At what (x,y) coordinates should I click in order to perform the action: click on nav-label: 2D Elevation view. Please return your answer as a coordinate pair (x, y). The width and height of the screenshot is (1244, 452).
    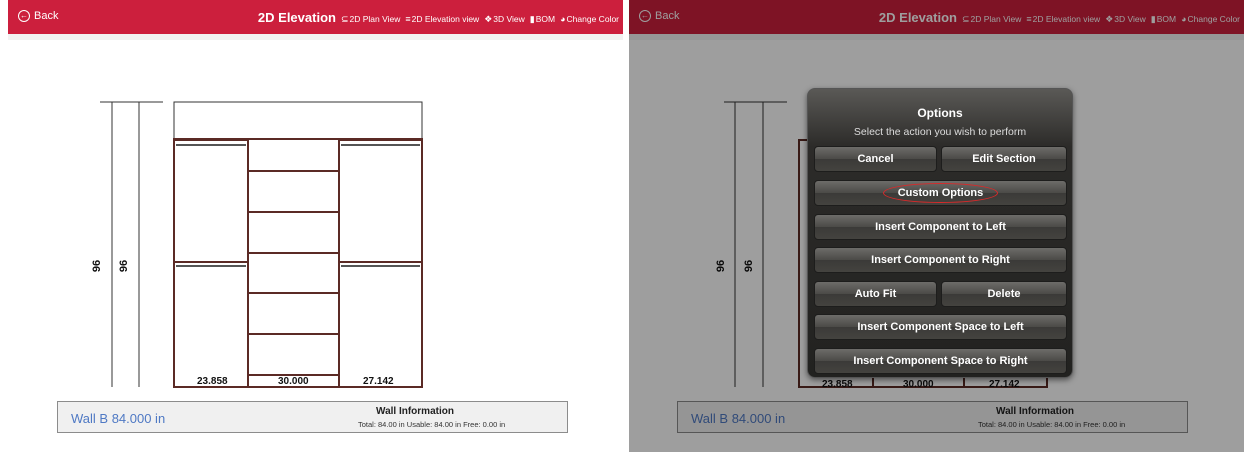
    Looking at the image, I should click on (445, 19).